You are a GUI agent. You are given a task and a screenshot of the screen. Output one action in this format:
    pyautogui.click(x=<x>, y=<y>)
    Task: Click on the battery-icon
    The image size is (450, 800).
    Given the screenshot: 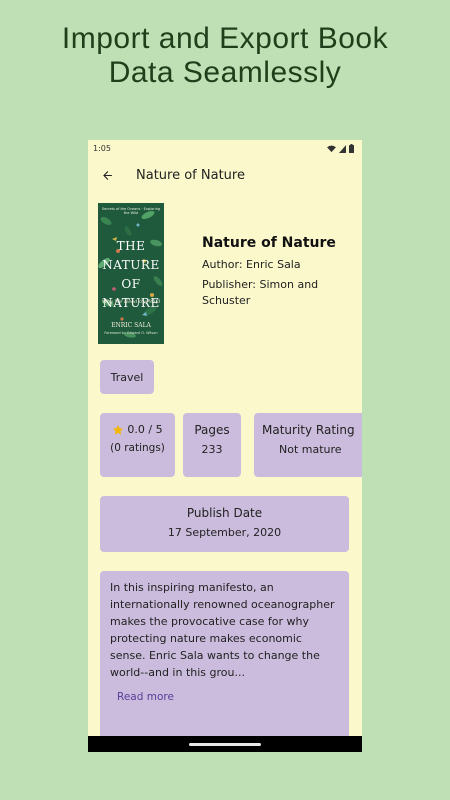 What is the action you would take?
    pyautogui.click(x=351, y=148)
    